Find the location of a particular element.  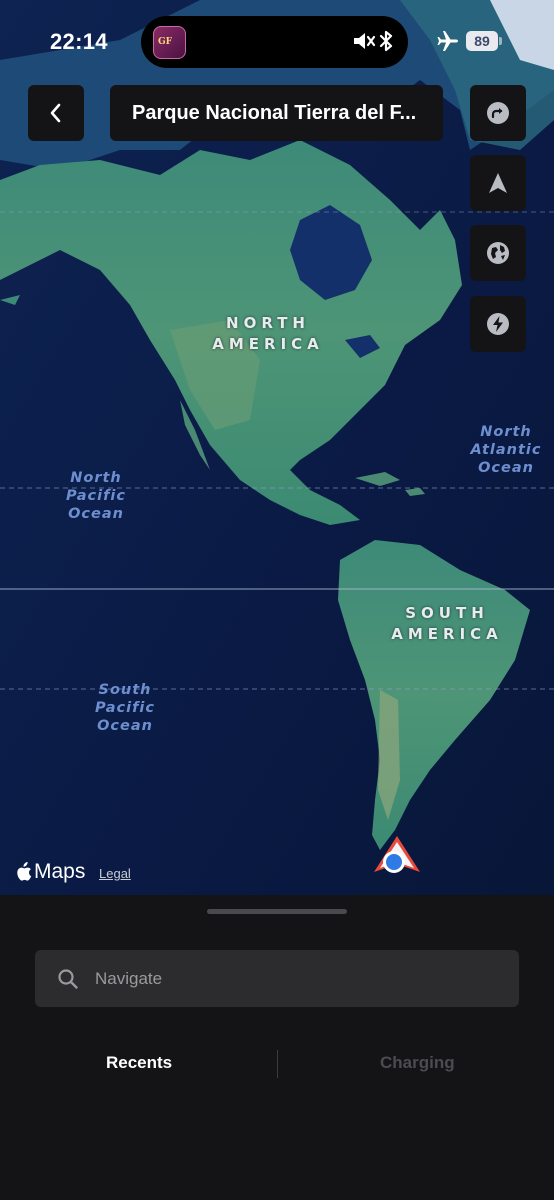

search-icon is located at coordinates (68, 978).